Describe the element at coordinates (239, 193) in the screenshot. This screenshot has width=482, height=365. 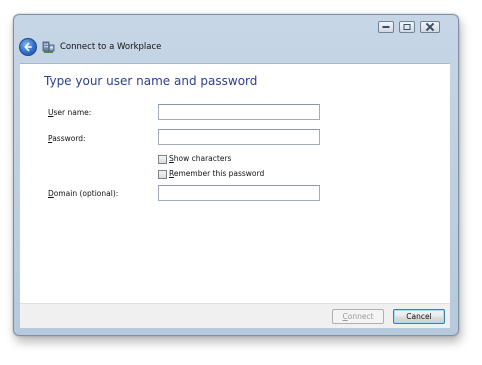
I see `domain-input` at that location.